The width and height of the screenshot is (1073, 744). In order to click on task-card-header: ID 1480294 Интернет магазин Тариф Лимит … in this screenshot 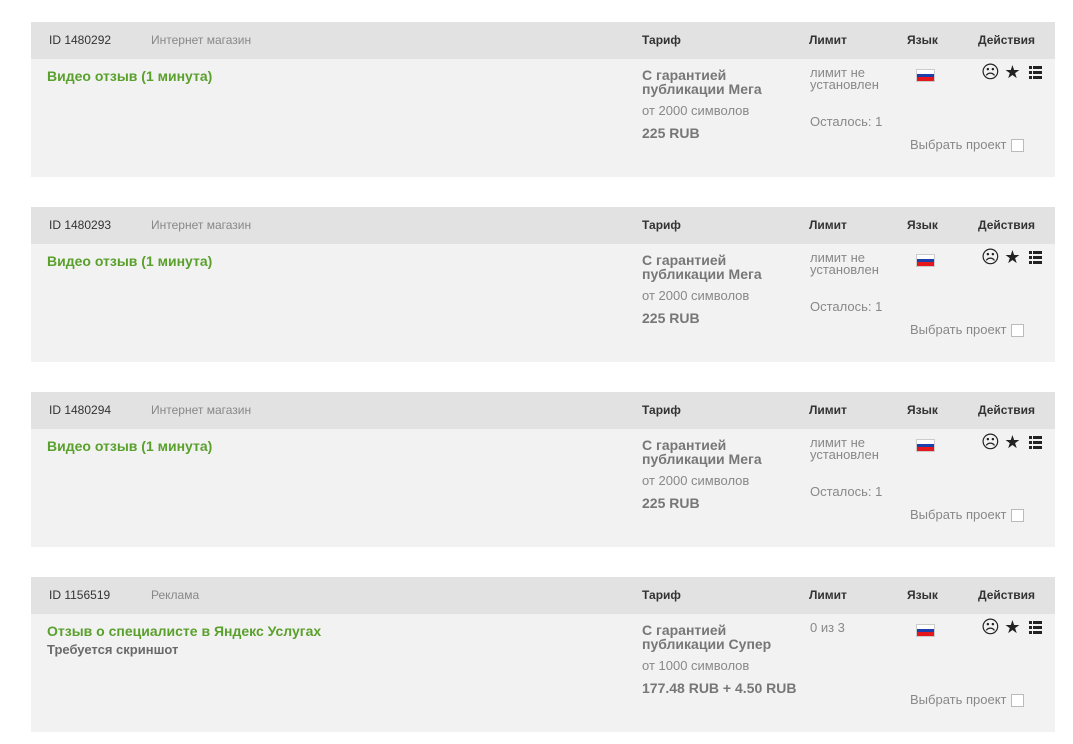, I will do `click(543, 410)`.